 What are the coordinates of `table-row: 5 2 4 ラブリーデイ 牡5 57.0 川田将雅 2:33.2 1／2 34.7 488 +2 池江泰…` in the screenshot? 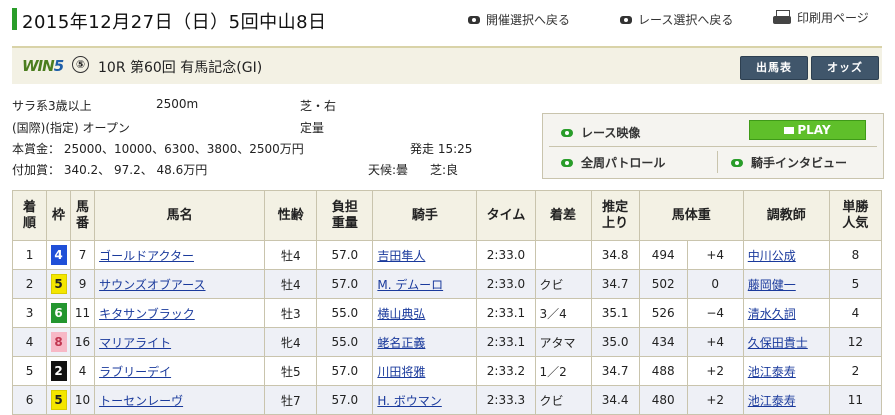 It's located at (447, 371).